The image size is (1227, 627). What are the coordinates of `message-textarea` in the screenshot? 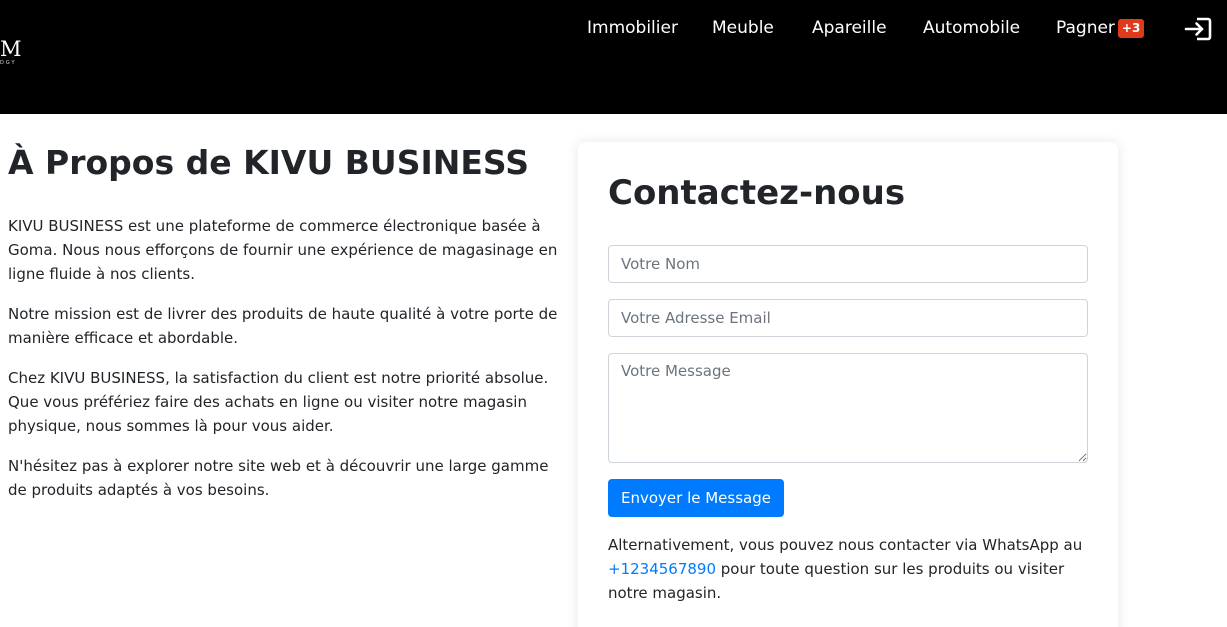 It's located at (848, 408).